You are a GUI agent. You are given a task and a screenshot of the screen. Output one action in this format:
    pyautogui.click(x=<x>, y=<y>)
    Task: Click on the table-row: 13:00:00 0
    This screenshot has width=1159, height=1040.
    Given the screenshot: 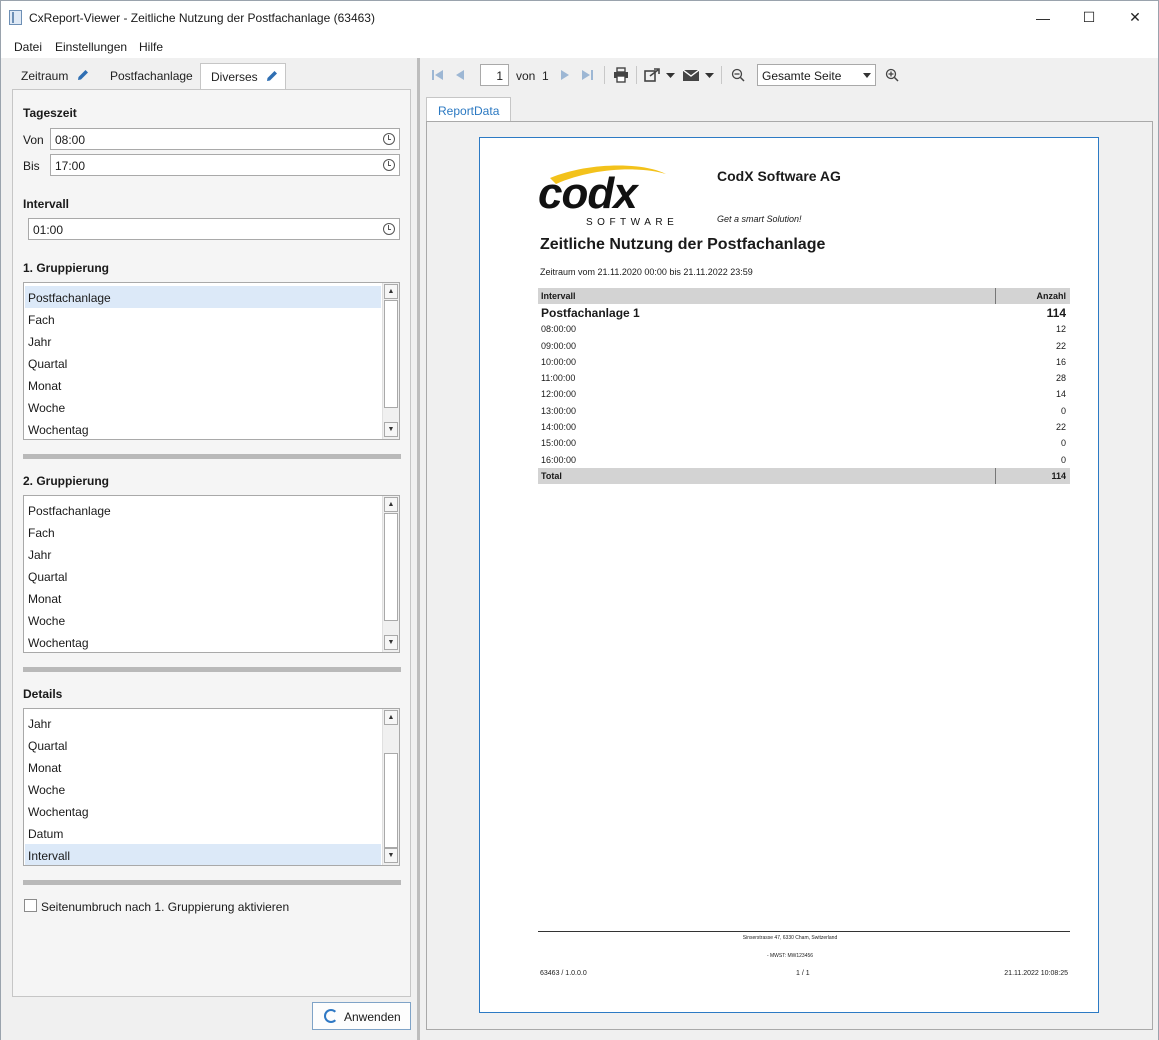 What is the action you would take?
    pyautogui.click(x=804, y=411)
    